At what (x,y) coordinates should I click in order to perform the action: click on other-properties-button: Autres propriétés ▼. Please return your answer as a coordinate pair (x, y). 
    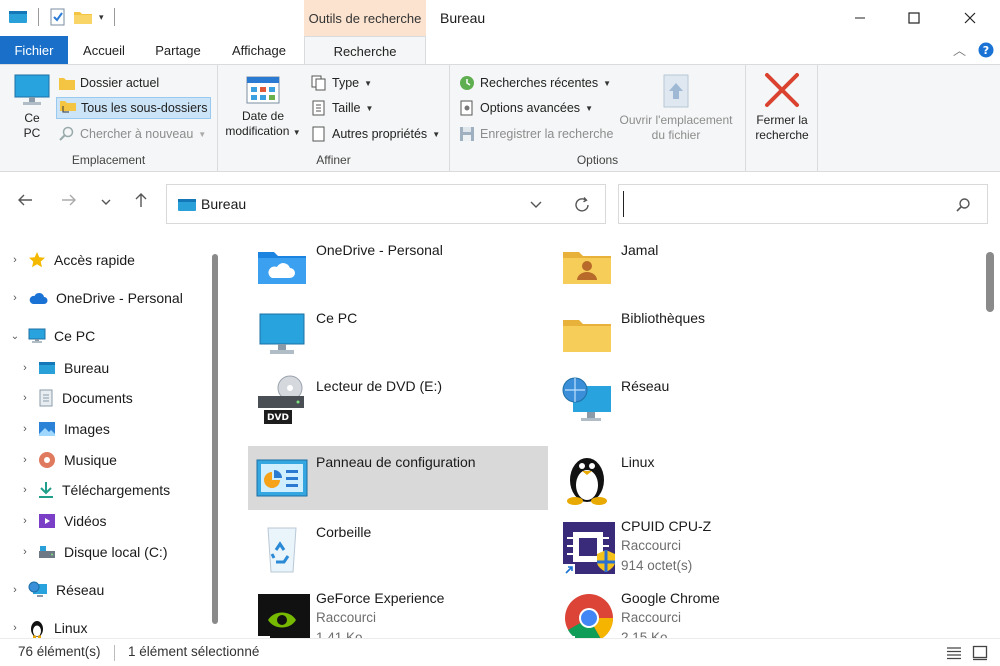
    Looking at the image, I should click on (375, 134).